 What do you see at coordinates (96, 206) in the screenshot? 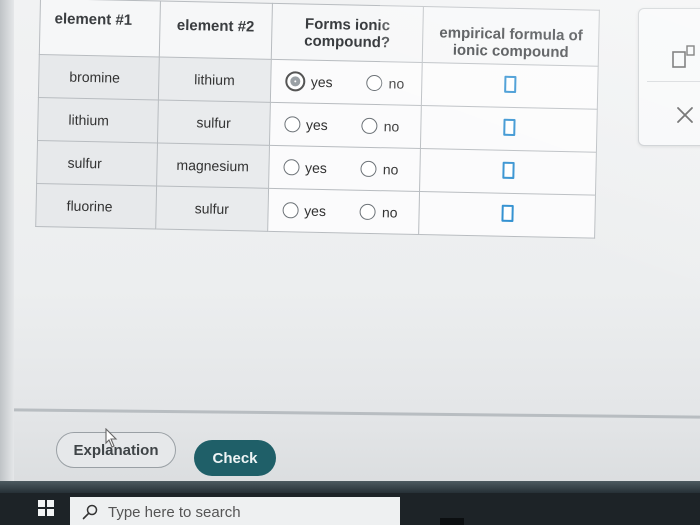
I see `cell-element-1: fluorine` at bounding box center [96, 206].